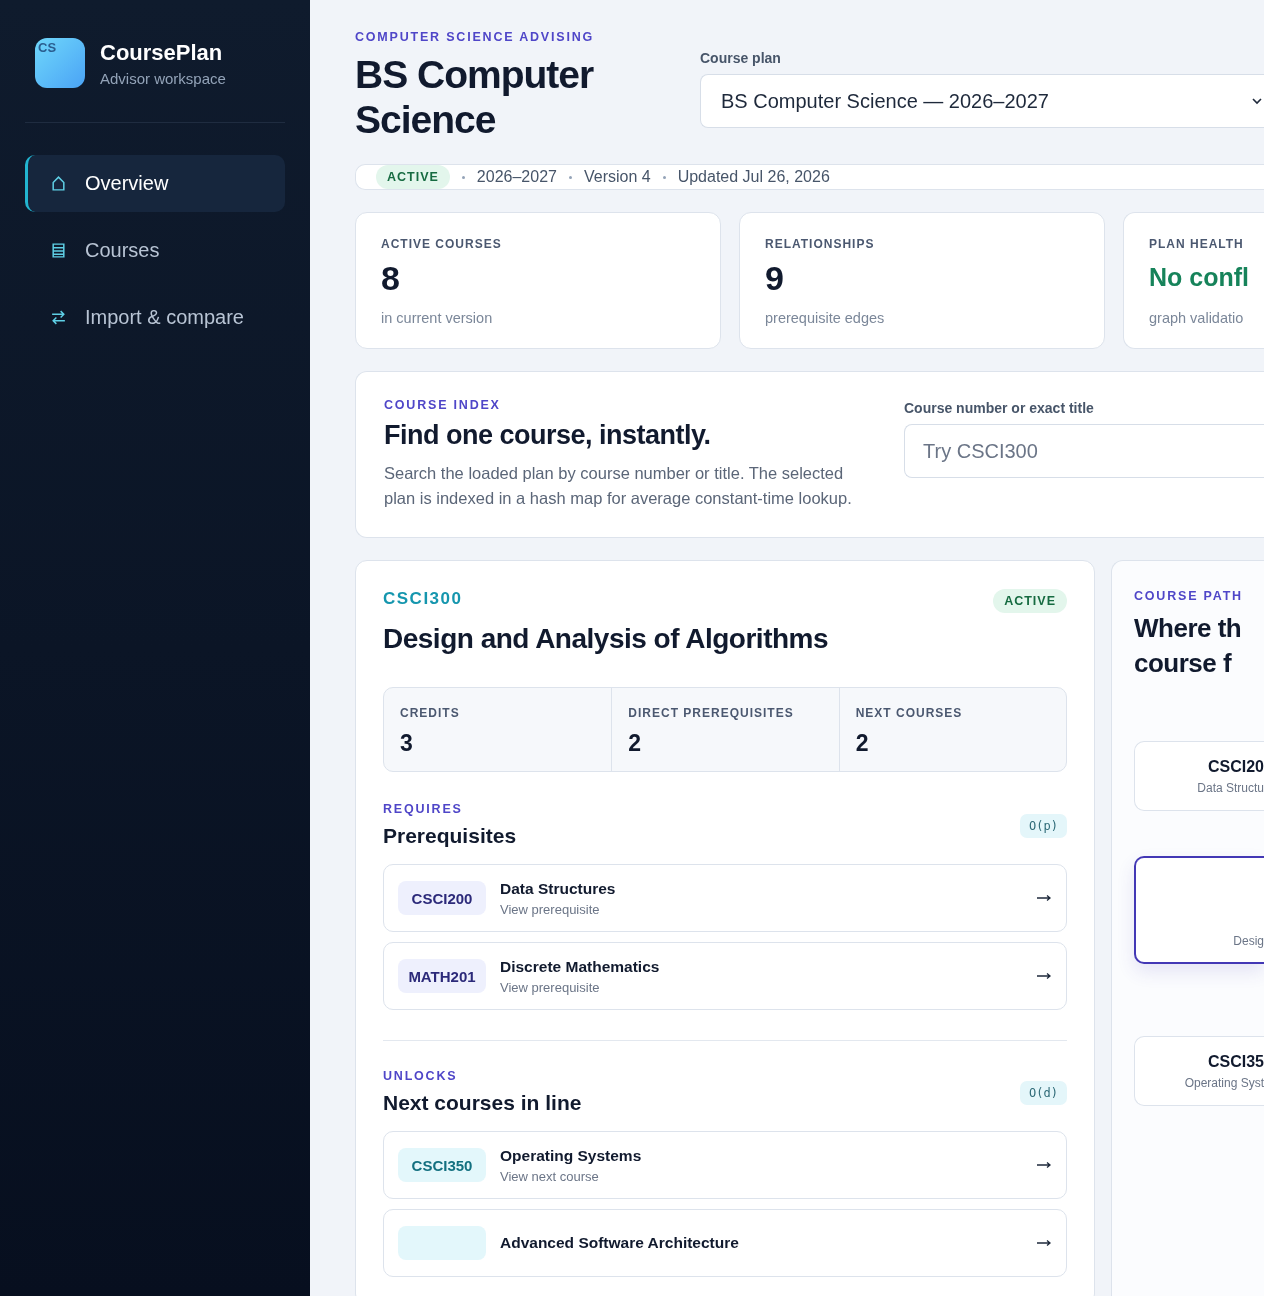 The height and width of the screenshot is (1296, 1264). I want to click on course-code-tag: MATH201, so click(442, 976).